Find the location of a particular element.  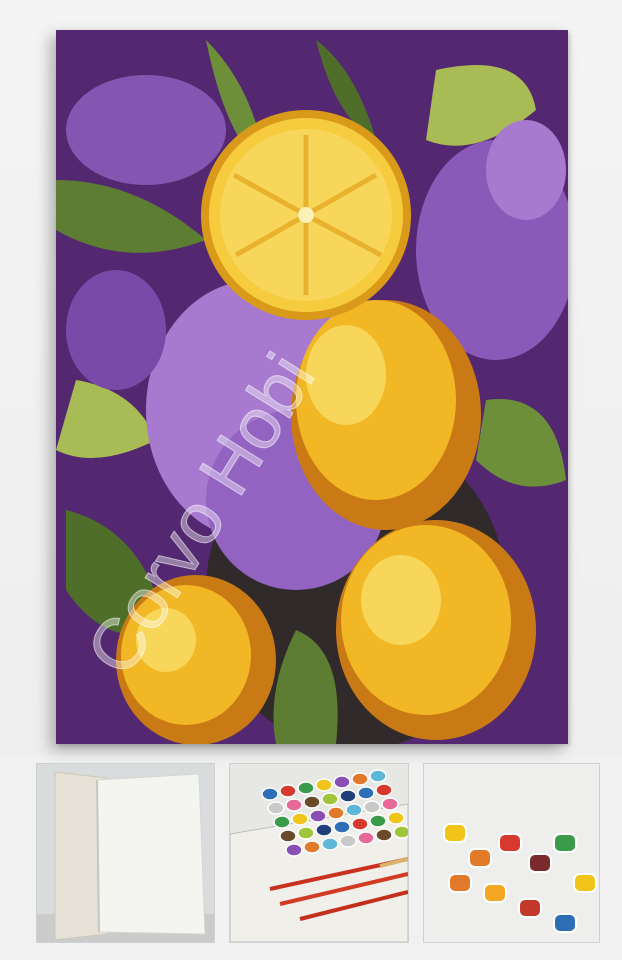

lemon-slice is located at coordinates (306, 215).